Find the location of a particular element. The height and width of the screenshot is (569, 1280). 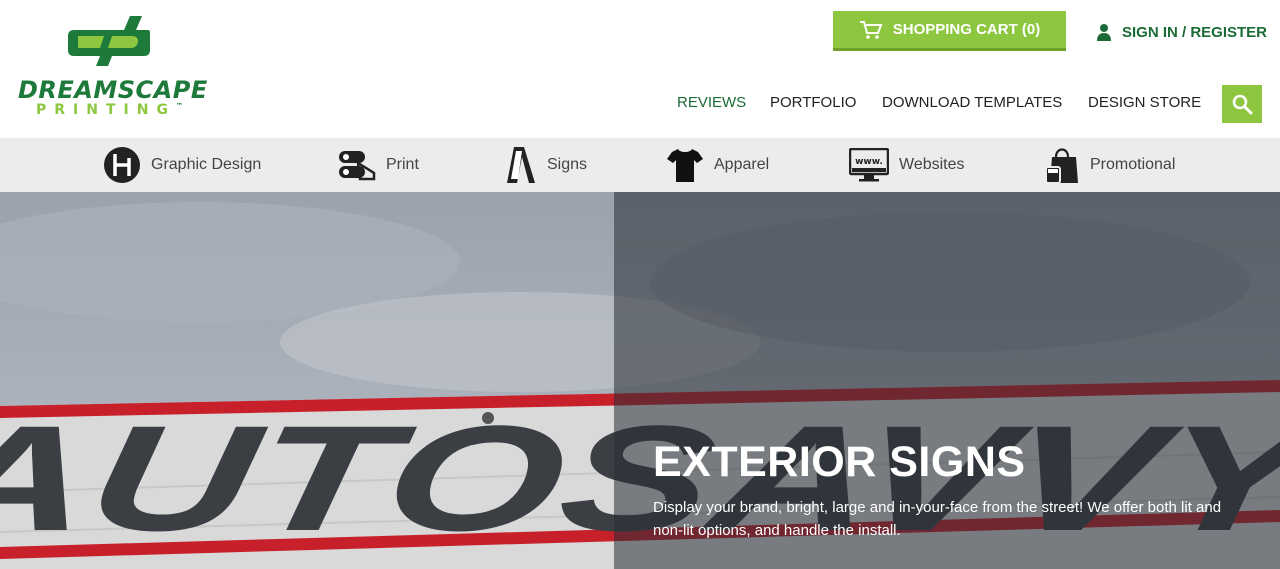

logo-mark-icon is located at coordinates (109, 41).